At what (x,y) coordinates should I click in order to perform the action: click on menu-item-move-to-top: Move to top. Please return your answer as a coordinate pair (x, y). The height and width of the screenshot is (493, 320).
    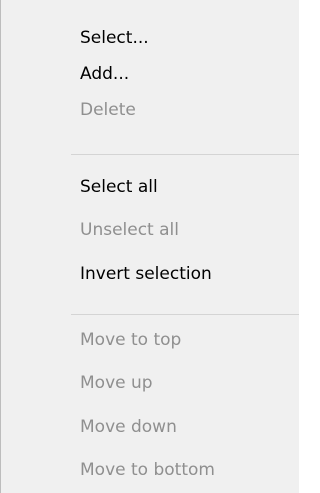
    Looking at the image, I should click on (189, 340).